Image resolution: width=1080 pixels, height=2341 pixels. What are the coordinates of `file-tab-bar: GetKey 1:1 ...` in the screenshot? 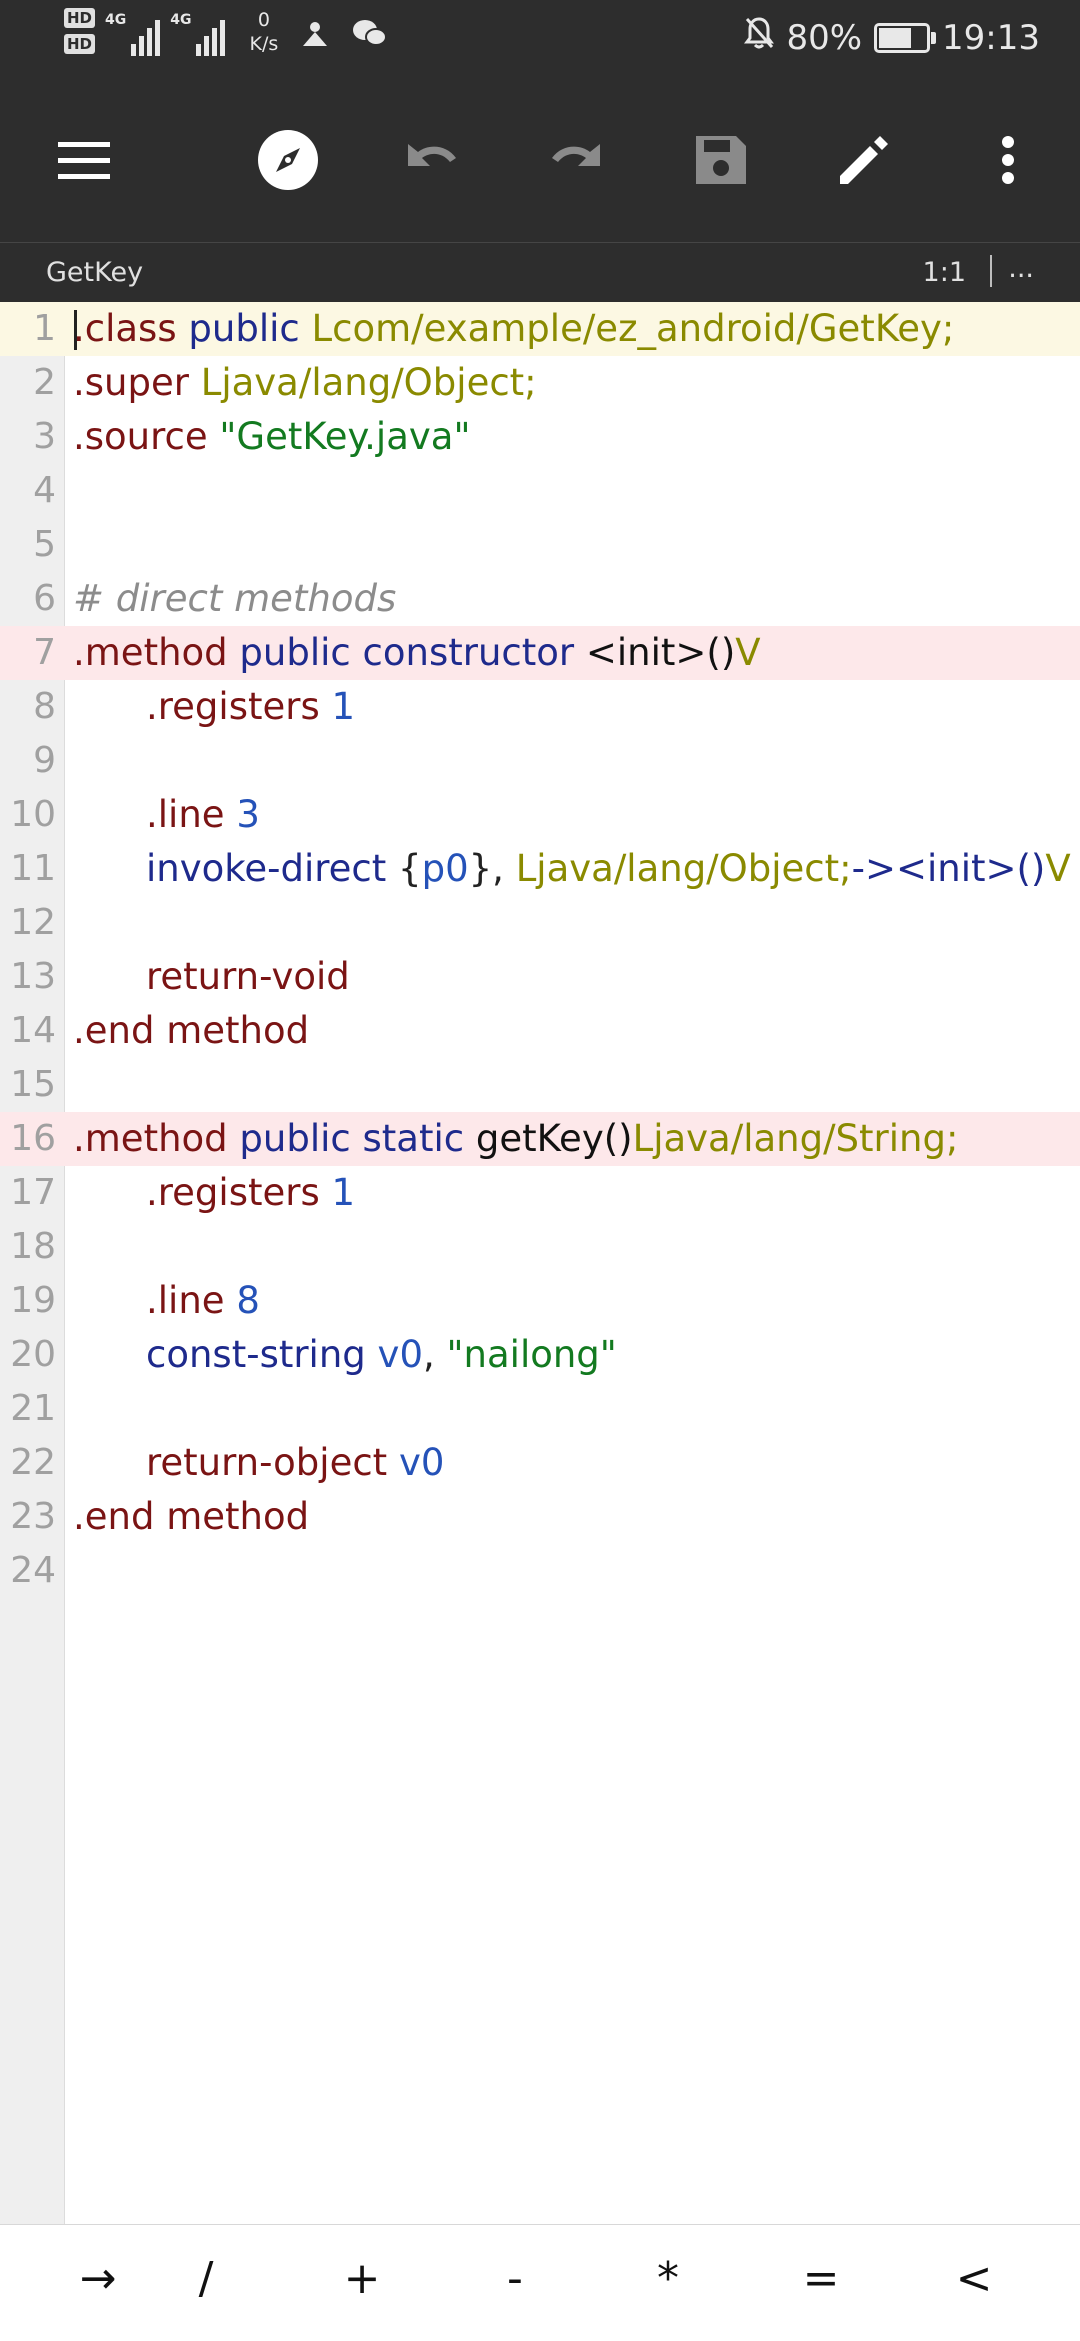 It's located at (540, 272).